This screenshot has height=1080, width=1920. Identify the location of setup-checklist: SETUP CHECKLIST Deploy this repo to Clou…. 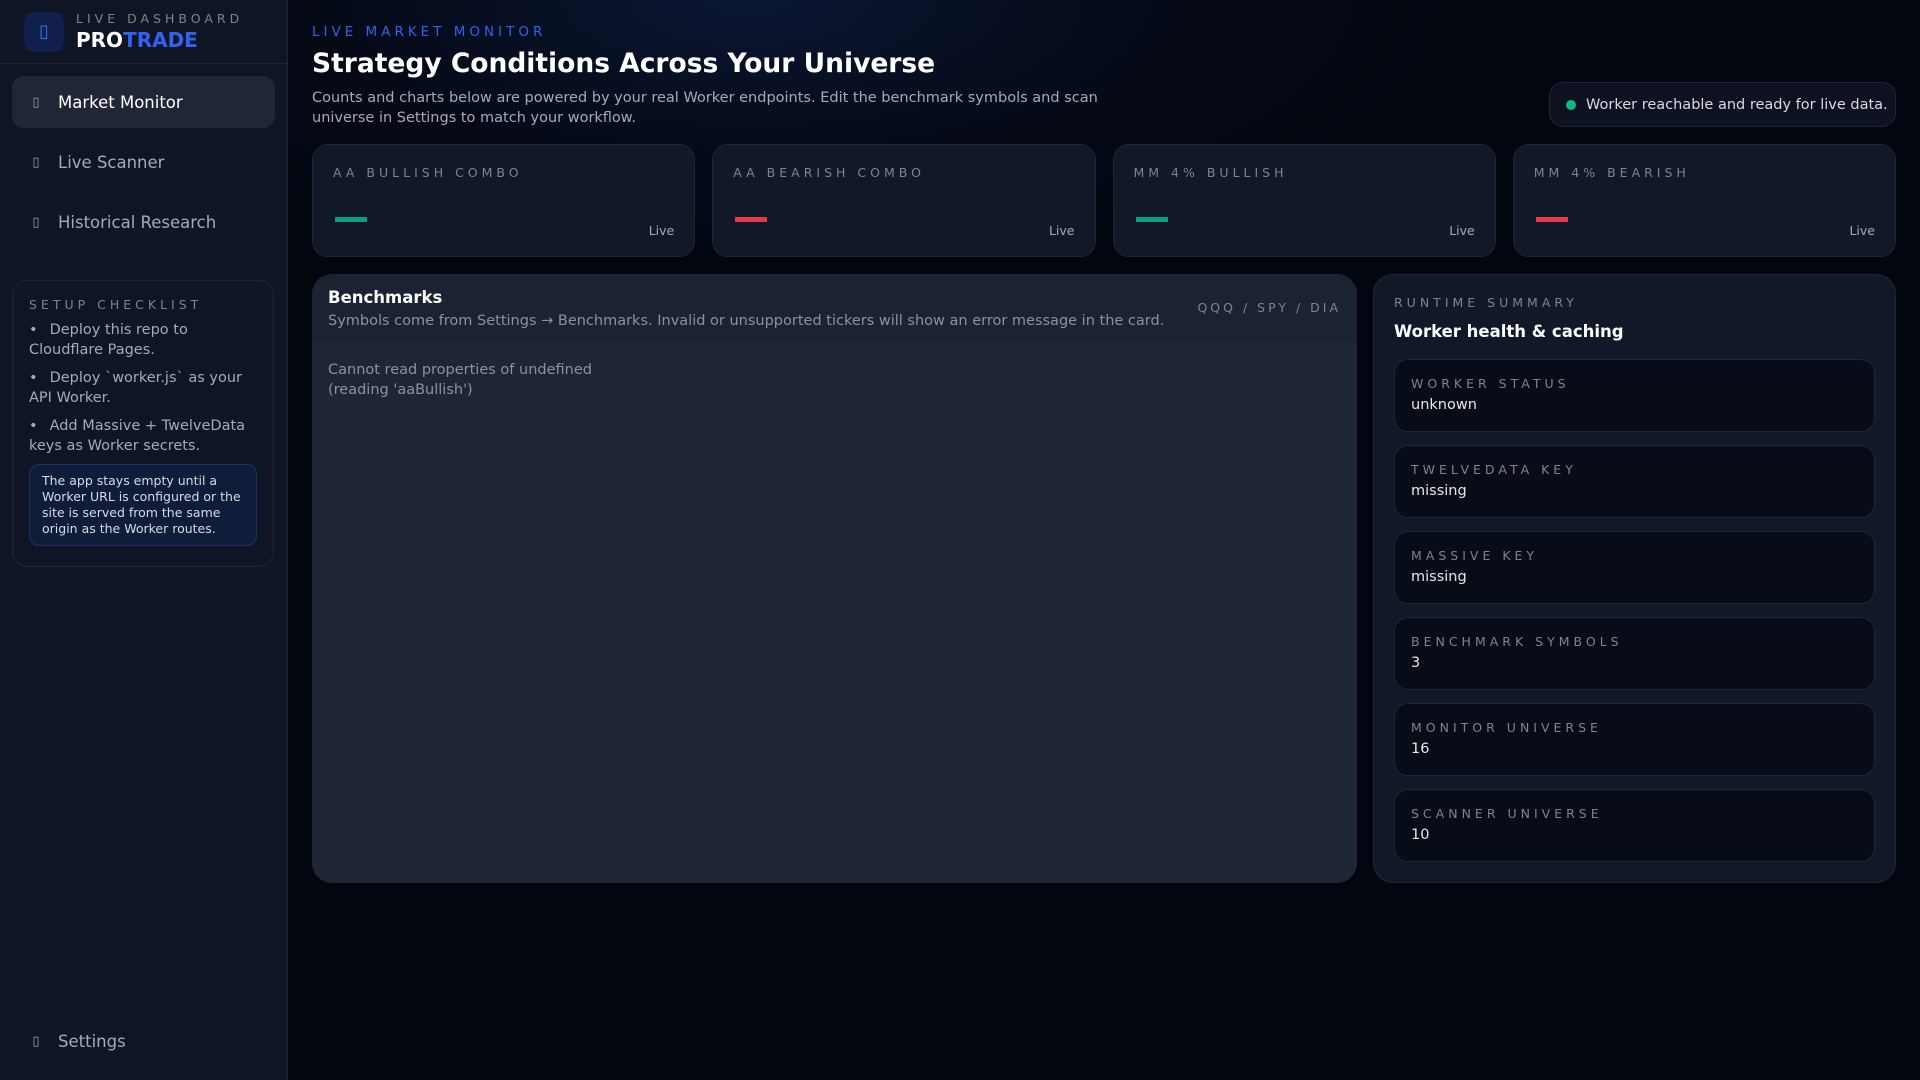
(143, 423).